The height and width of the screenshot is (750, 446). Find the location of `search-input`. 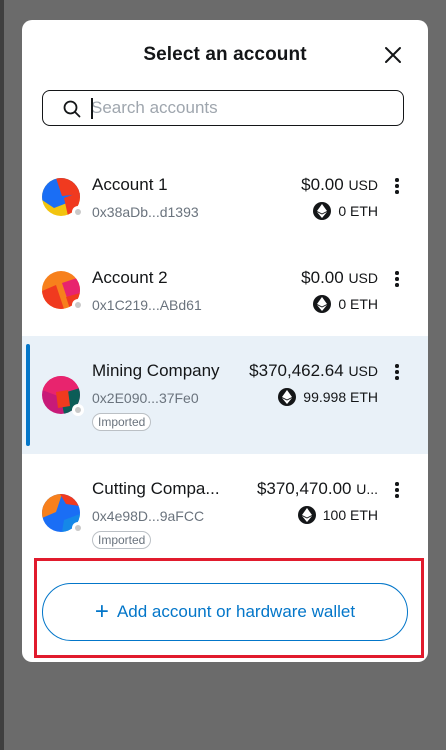

search-input is located at coordinates (241, 108).